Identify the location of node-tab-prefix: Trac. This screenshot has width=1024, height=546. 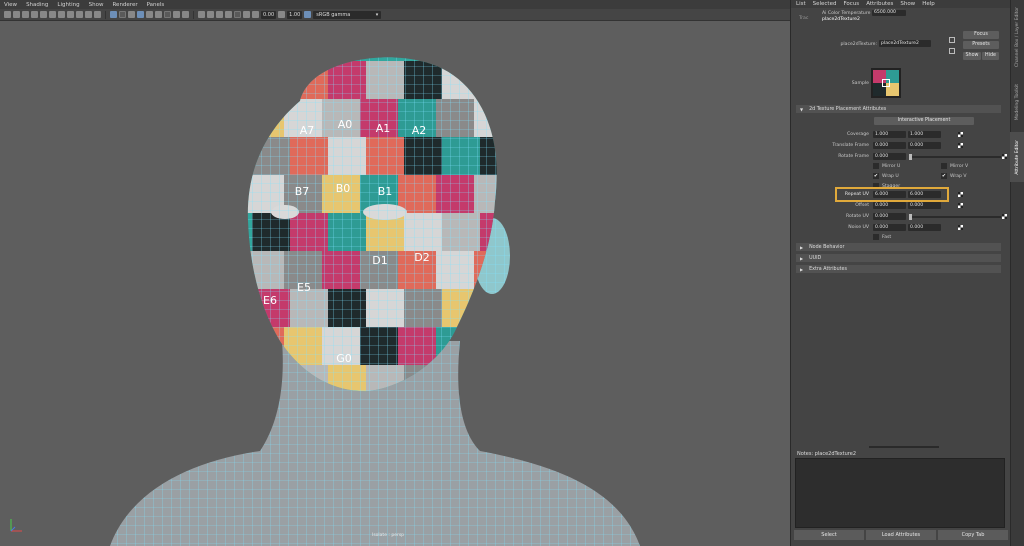
(803, 18).